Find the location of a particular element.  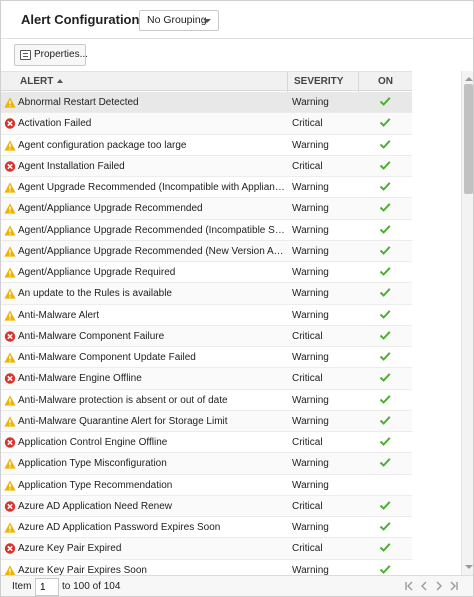

table-row: Application Type Misconfiguration Warning is located at coordinates (206, 464).